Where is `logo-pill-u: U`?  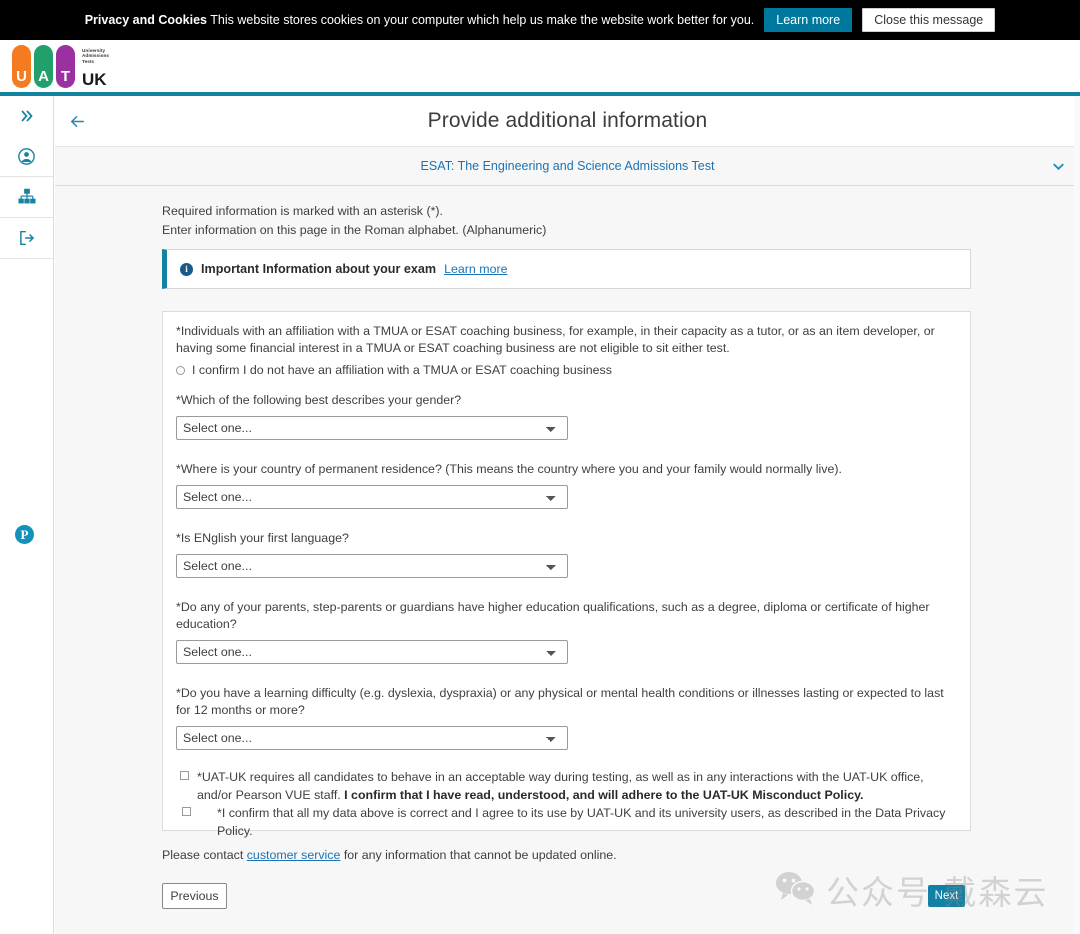
logo-pill-u: U is located at coordinates (21, 66).